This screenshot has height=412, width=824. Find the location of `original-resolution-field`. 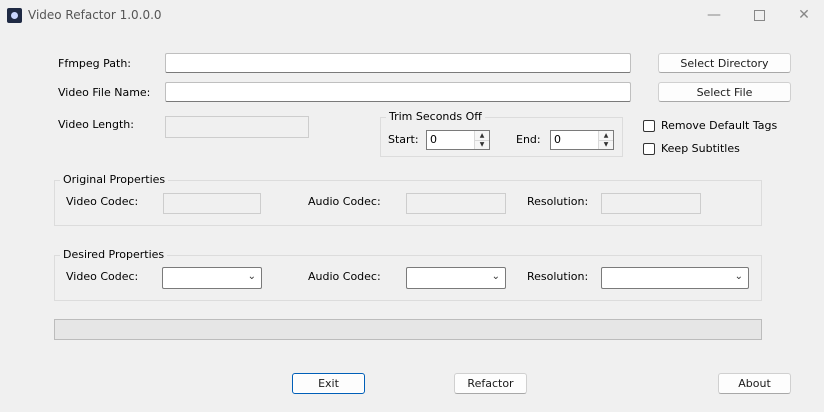

original-resolution-field is located at coordinates (651, 203).